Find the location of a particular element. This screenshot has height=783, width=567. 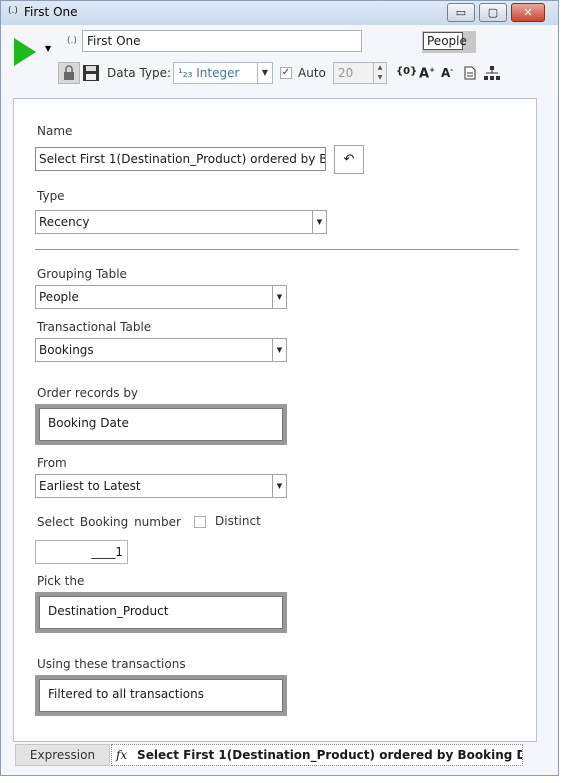

table-chip: People is located at coordinates (449, 42).